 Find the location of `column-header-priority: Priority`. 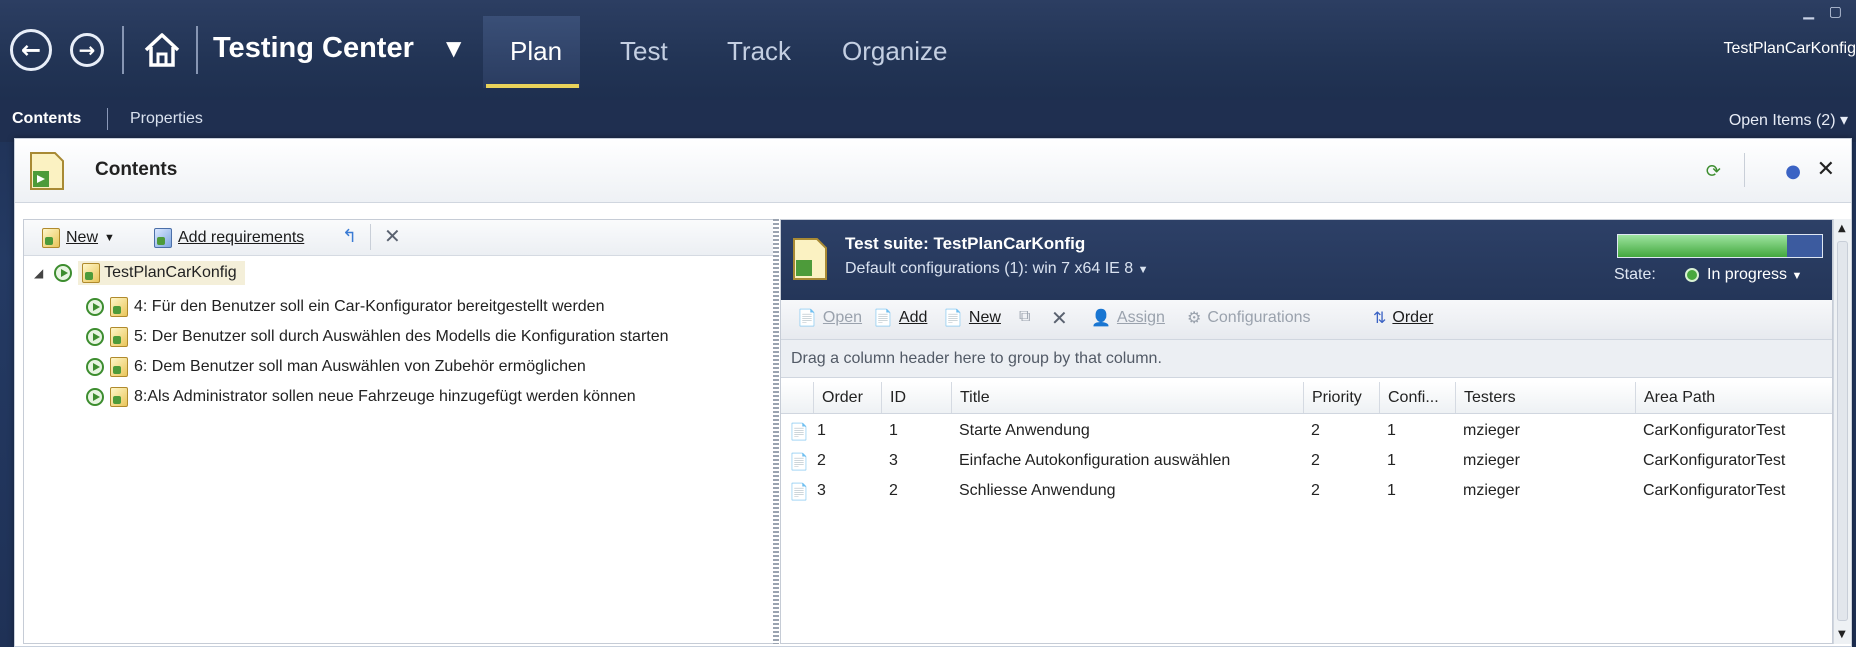

column-header-priority: Priority is located at coordinates (1341, 397).